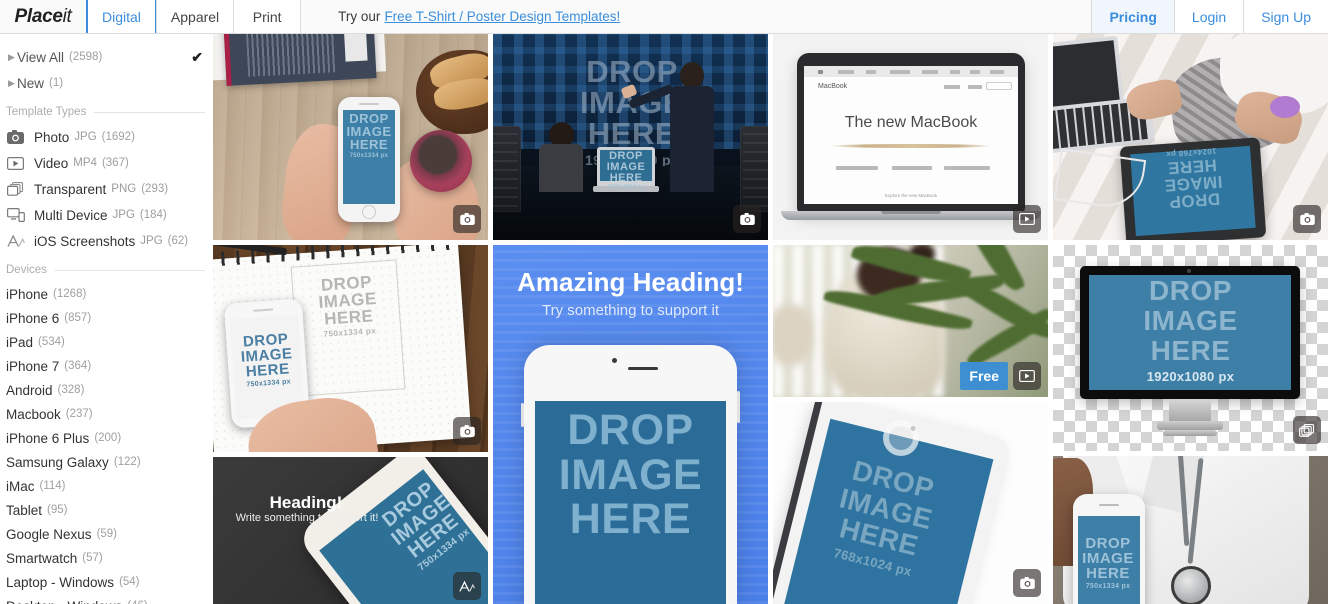  What do you see at coordinates (522, 415) in the screenshot?
I see `volume-button` at bounding box center [522, 415].